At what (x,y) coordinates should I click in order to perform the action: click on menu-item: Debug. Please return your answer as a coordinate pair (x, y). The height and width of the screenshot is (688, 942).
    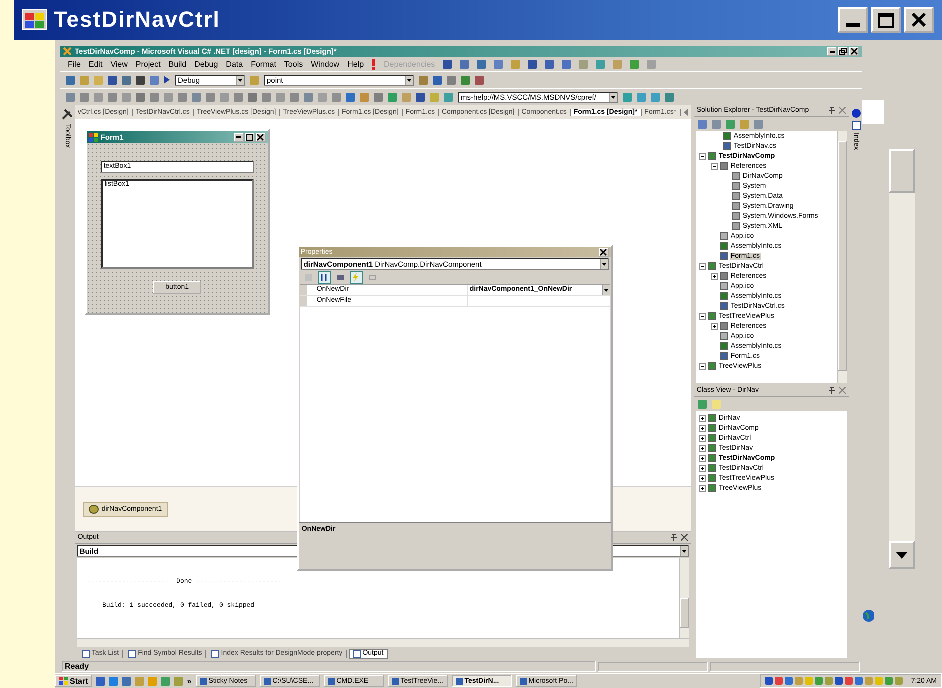
    Looking at the image, I should click on (206, 64).